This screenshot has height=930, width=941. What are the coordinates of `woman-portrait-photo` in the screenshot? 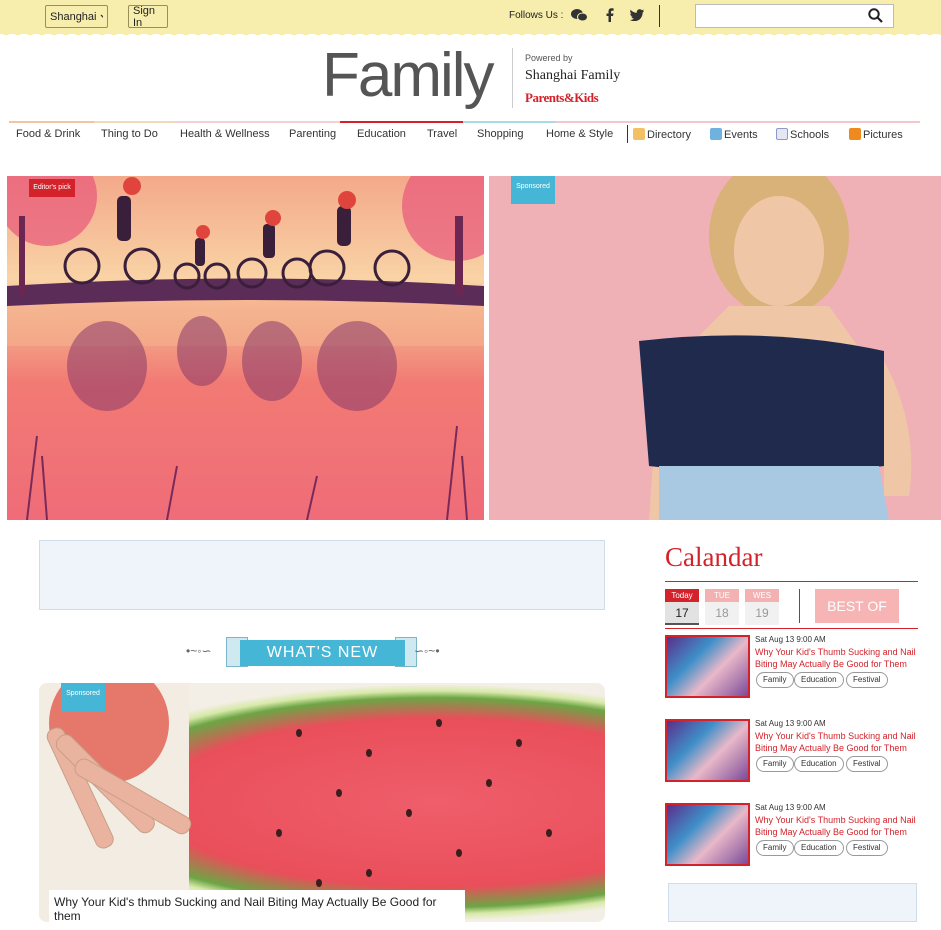 It's located at (775, 348).